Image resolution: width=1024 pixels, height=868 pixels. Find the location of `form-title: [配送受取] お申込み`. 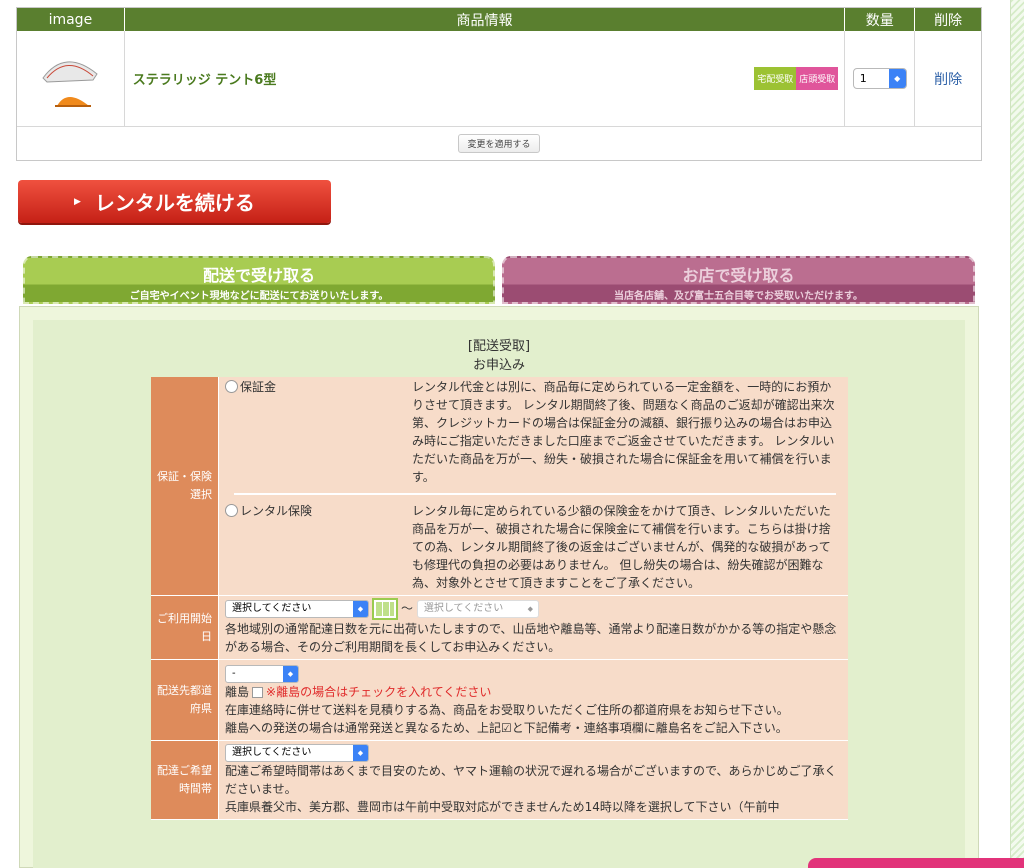

form-title: [配送受取] お申込み is located at coordinates (499, 356).